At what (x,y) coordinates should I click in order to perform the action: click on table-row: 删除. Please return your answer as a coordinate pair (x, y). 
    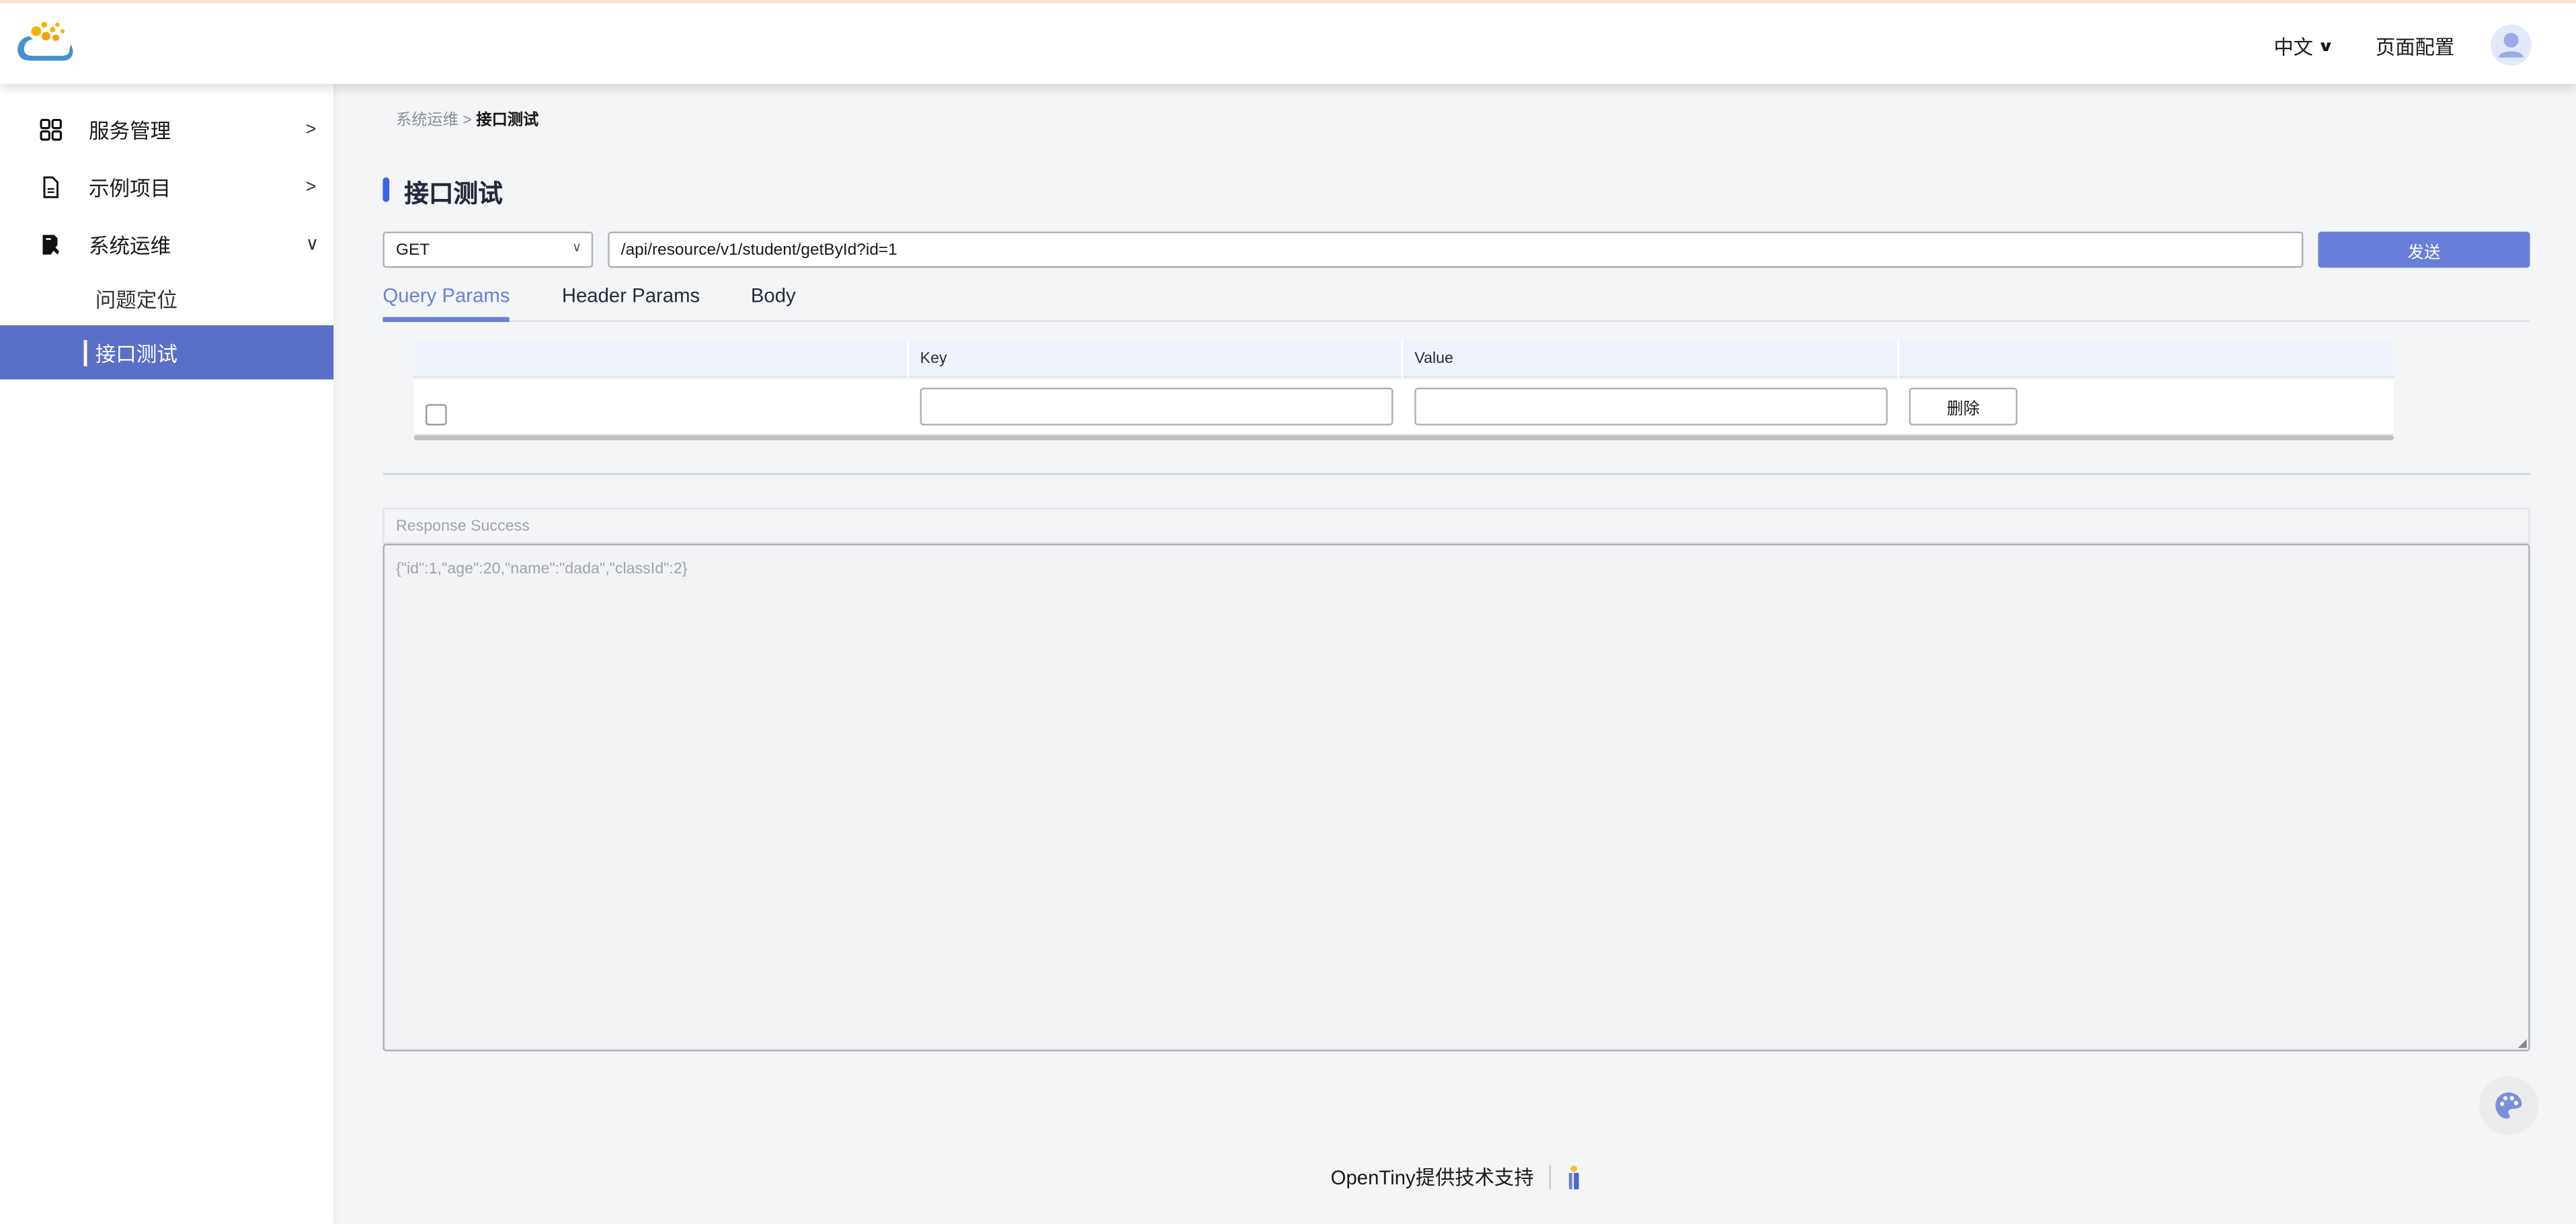
    Looking at the image, I should click on (1403, 408).